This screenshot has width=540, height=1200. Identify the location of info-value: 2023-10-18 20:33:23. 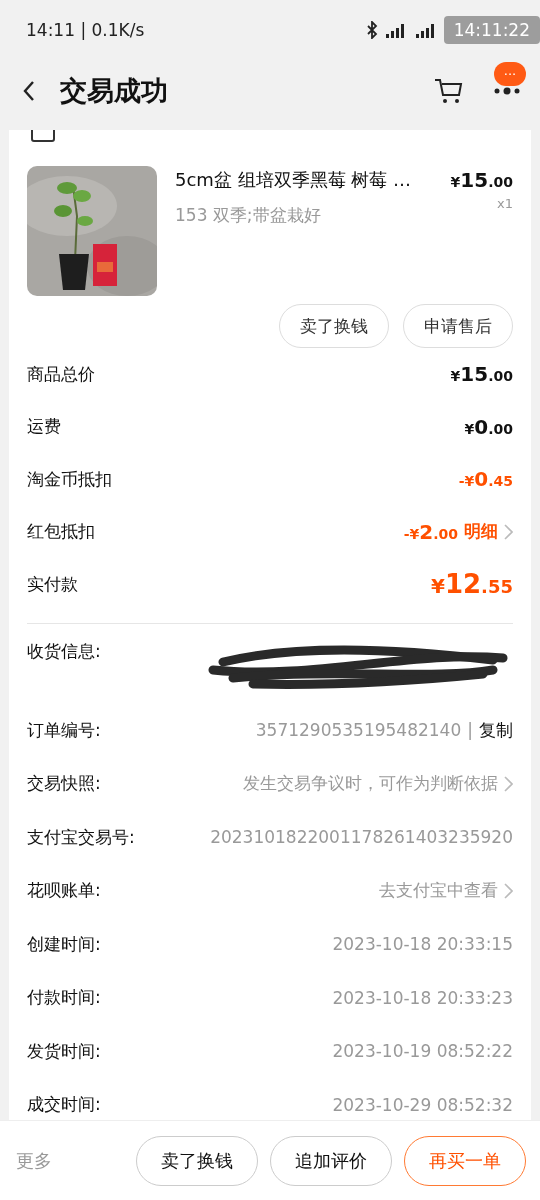
(422, 997).